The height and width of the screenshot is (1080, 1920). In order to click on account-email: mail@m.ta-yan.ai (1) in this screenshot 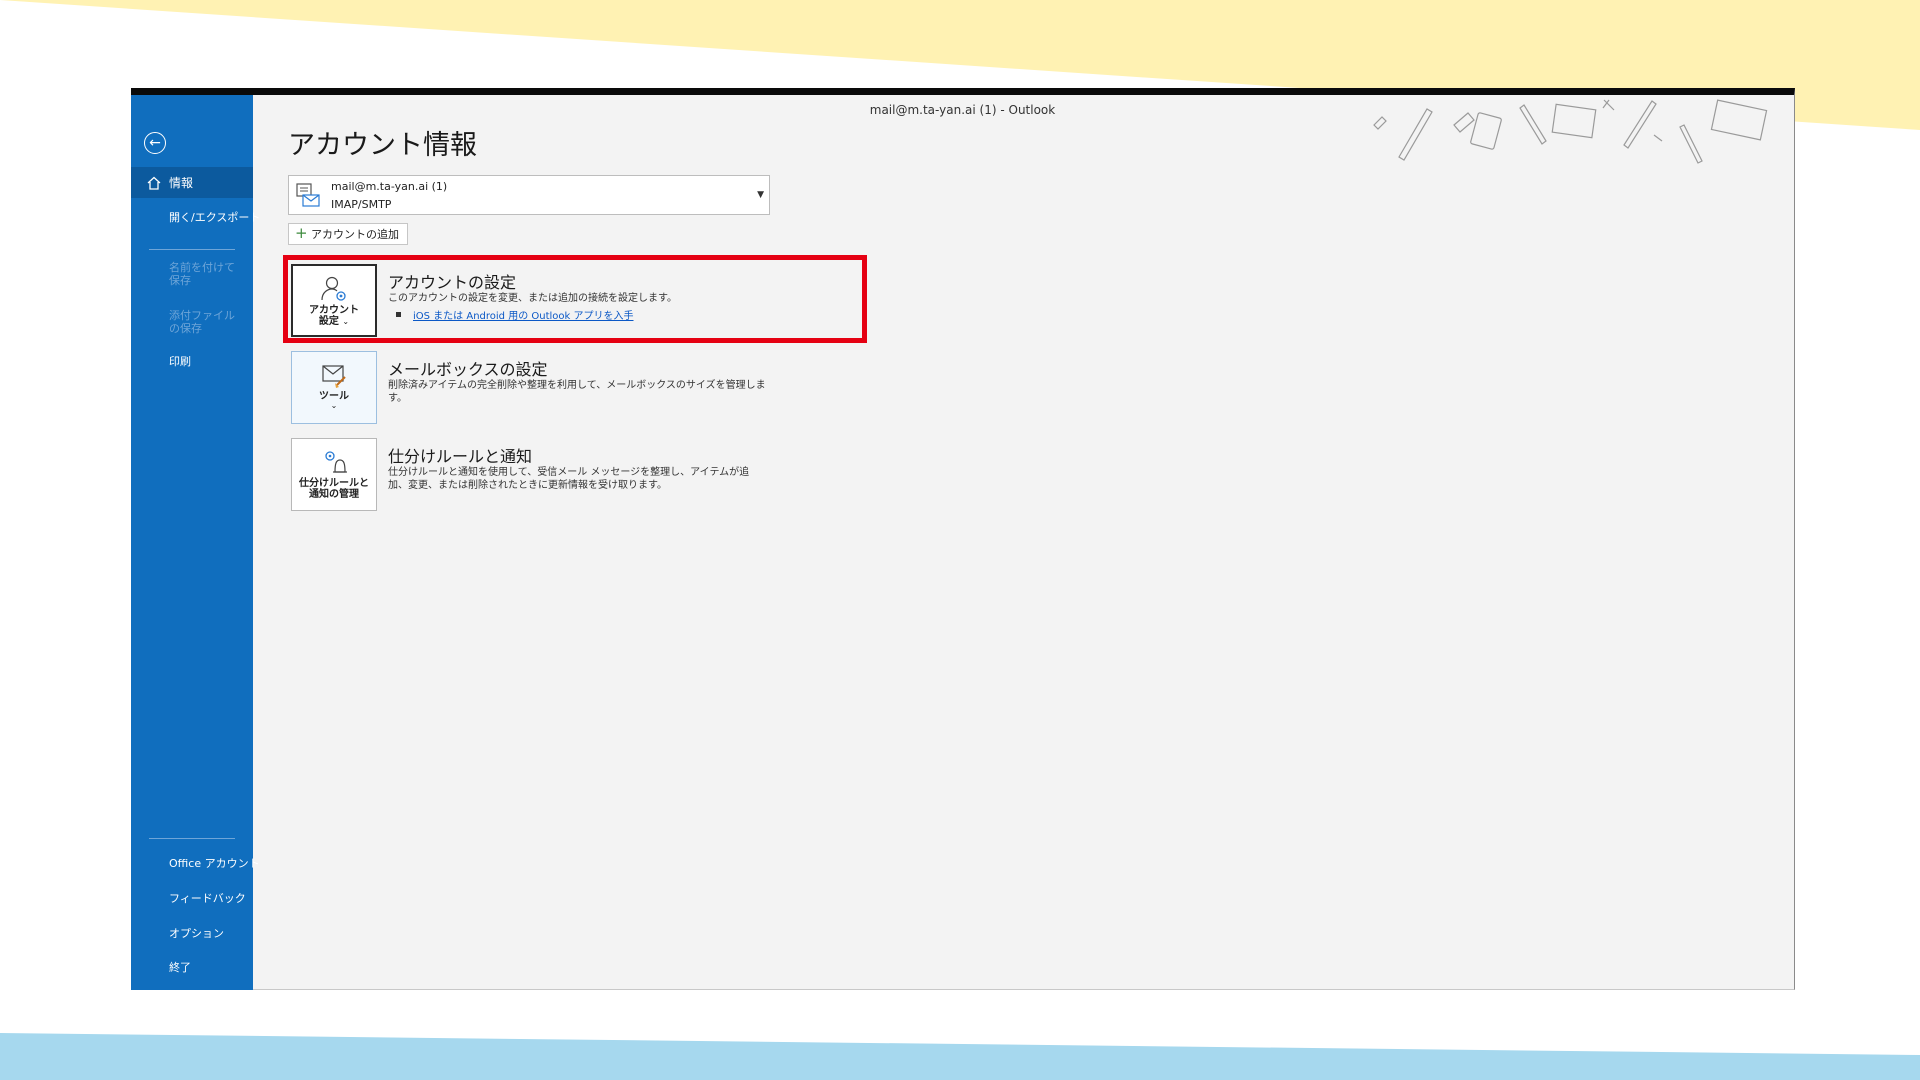, I will do `click(389, 186)`.